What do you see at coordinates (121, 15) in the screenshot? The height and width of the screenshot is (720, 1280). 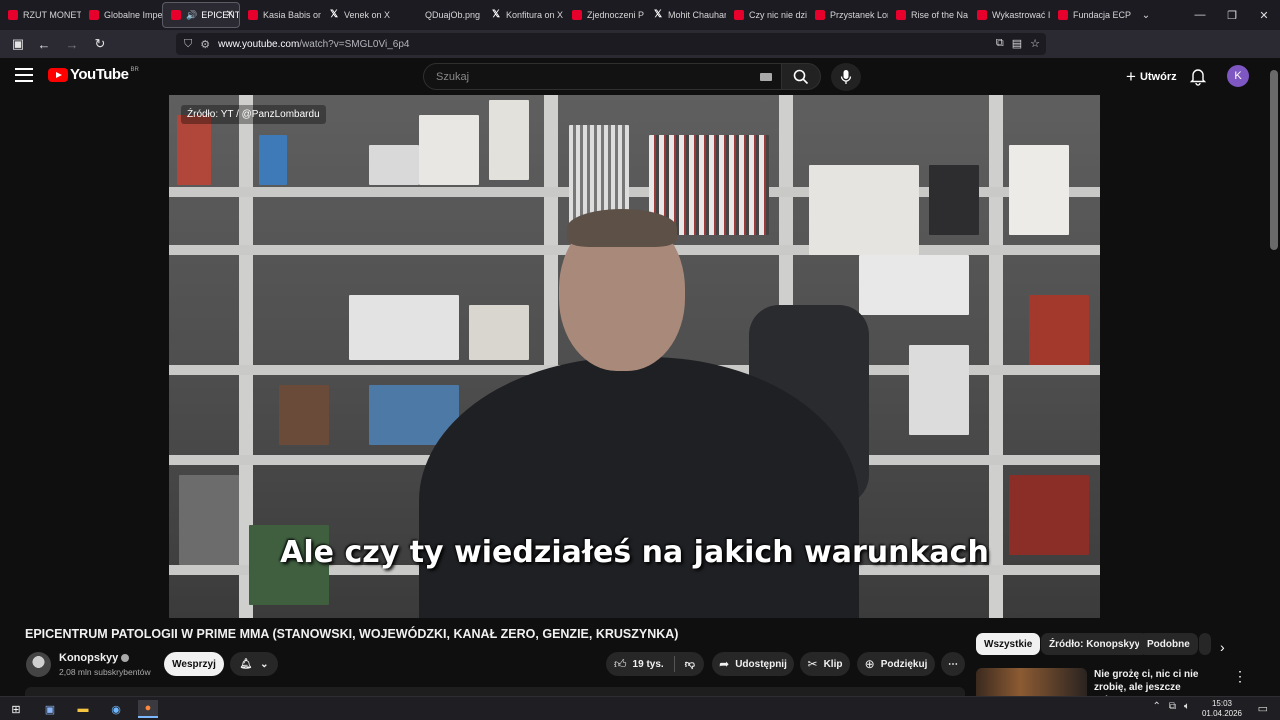 I see `browser-tab: Globalne Impe` at bounding box center [121, 15].